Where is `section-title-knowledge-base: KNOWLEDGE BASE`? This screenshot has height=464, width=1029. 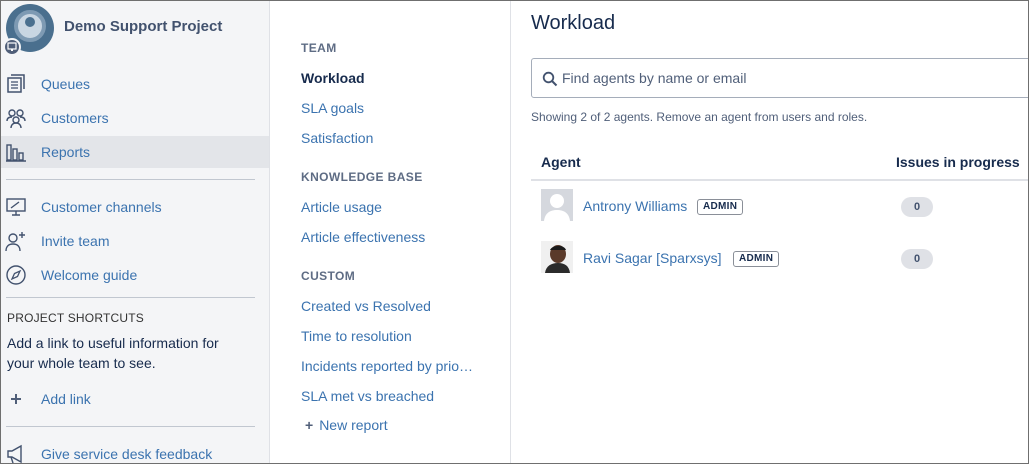 section-title-knowledge-base: KNOWLEDGE BASE is located at coordinates (362, 177).